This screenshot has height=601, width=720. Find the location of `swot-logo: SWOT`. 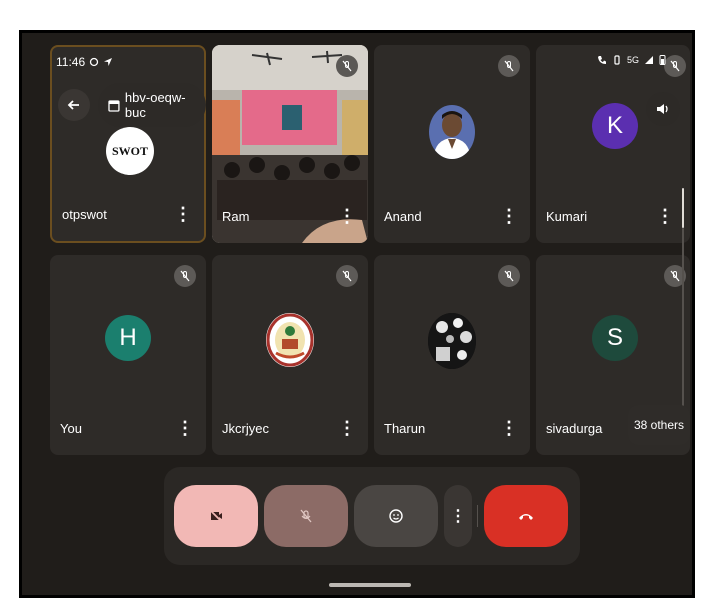

swot-logo: SWOT is located at coordinates (130, 151).